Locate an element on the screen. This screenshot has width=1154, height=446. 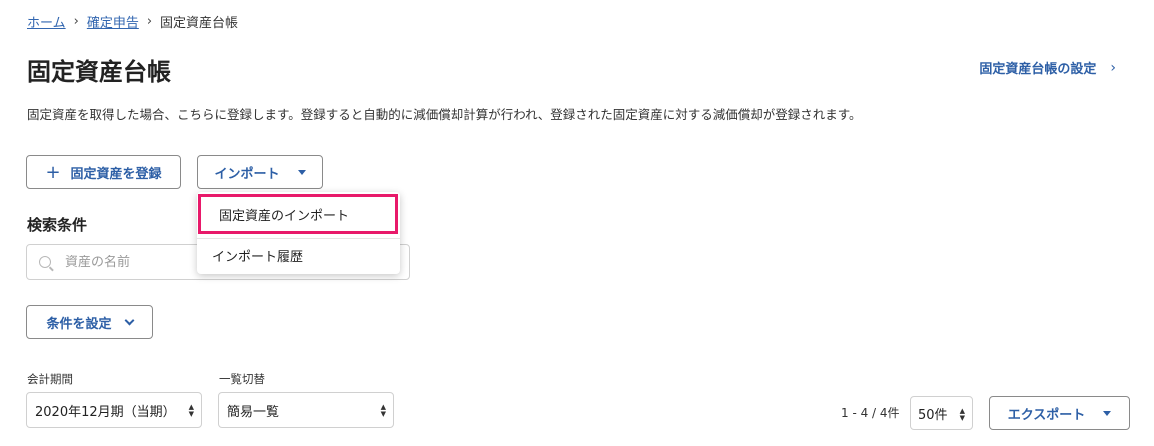
per-page-value: 50件 is located at coordinates (933, 415).